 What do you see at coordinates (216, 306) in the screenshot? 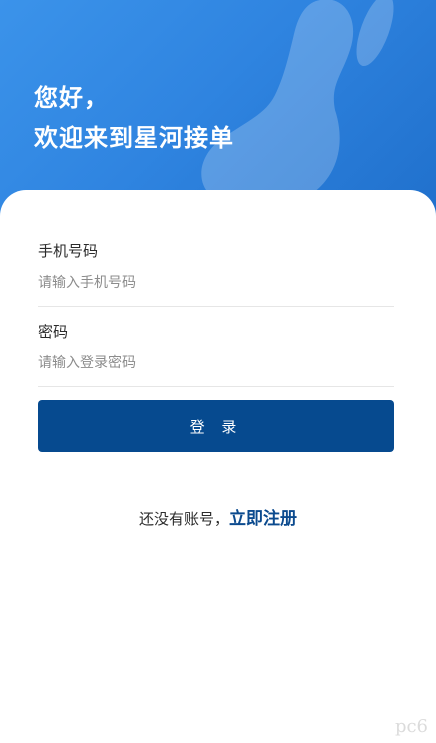
I see `phone-divider` at bounding box center [216, 306].